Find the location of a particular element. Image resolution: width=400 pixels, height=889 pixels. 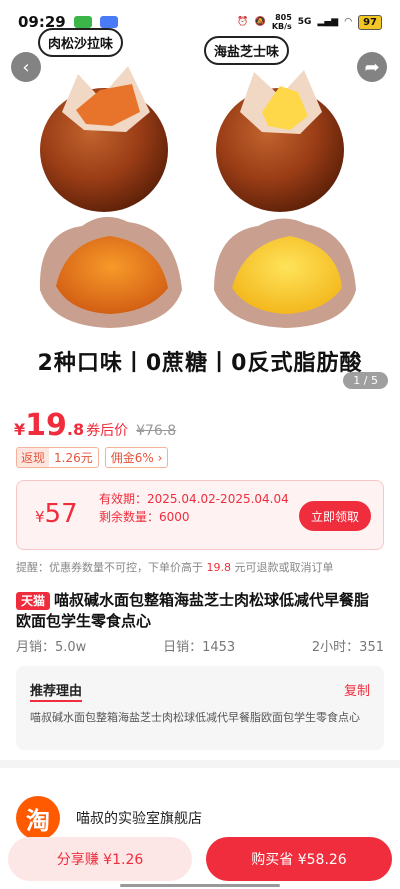

price-row: ¥ 19 .8 券后价 ¥76.8 is located at coordinates (95, 425).